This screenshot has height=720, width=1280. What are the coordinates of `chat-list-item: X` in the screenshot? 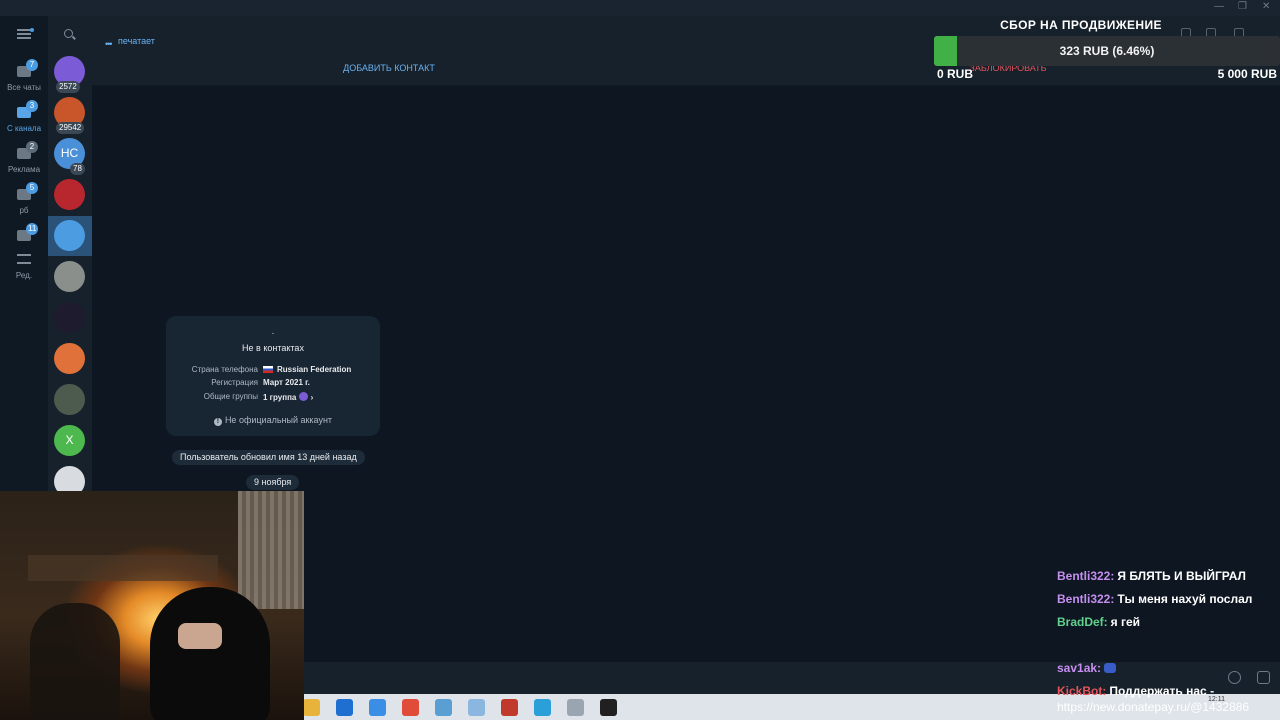 It's located at (70, 441).